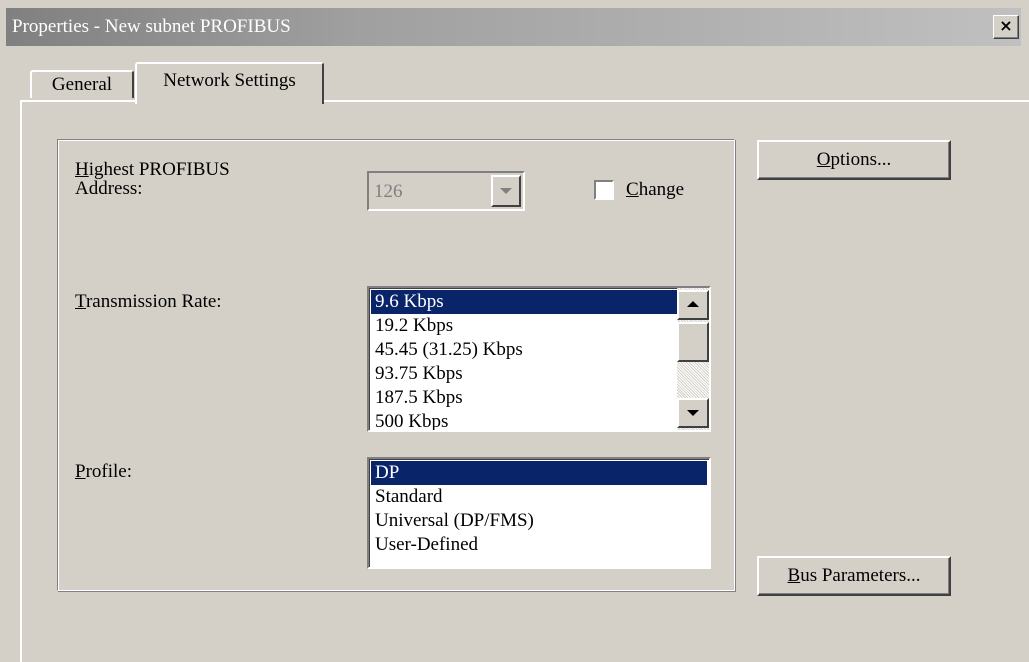 The width and height of the screenshot is (1029, 662). I want to click on list-item: 93.75 Kbps, so click(524, 374).